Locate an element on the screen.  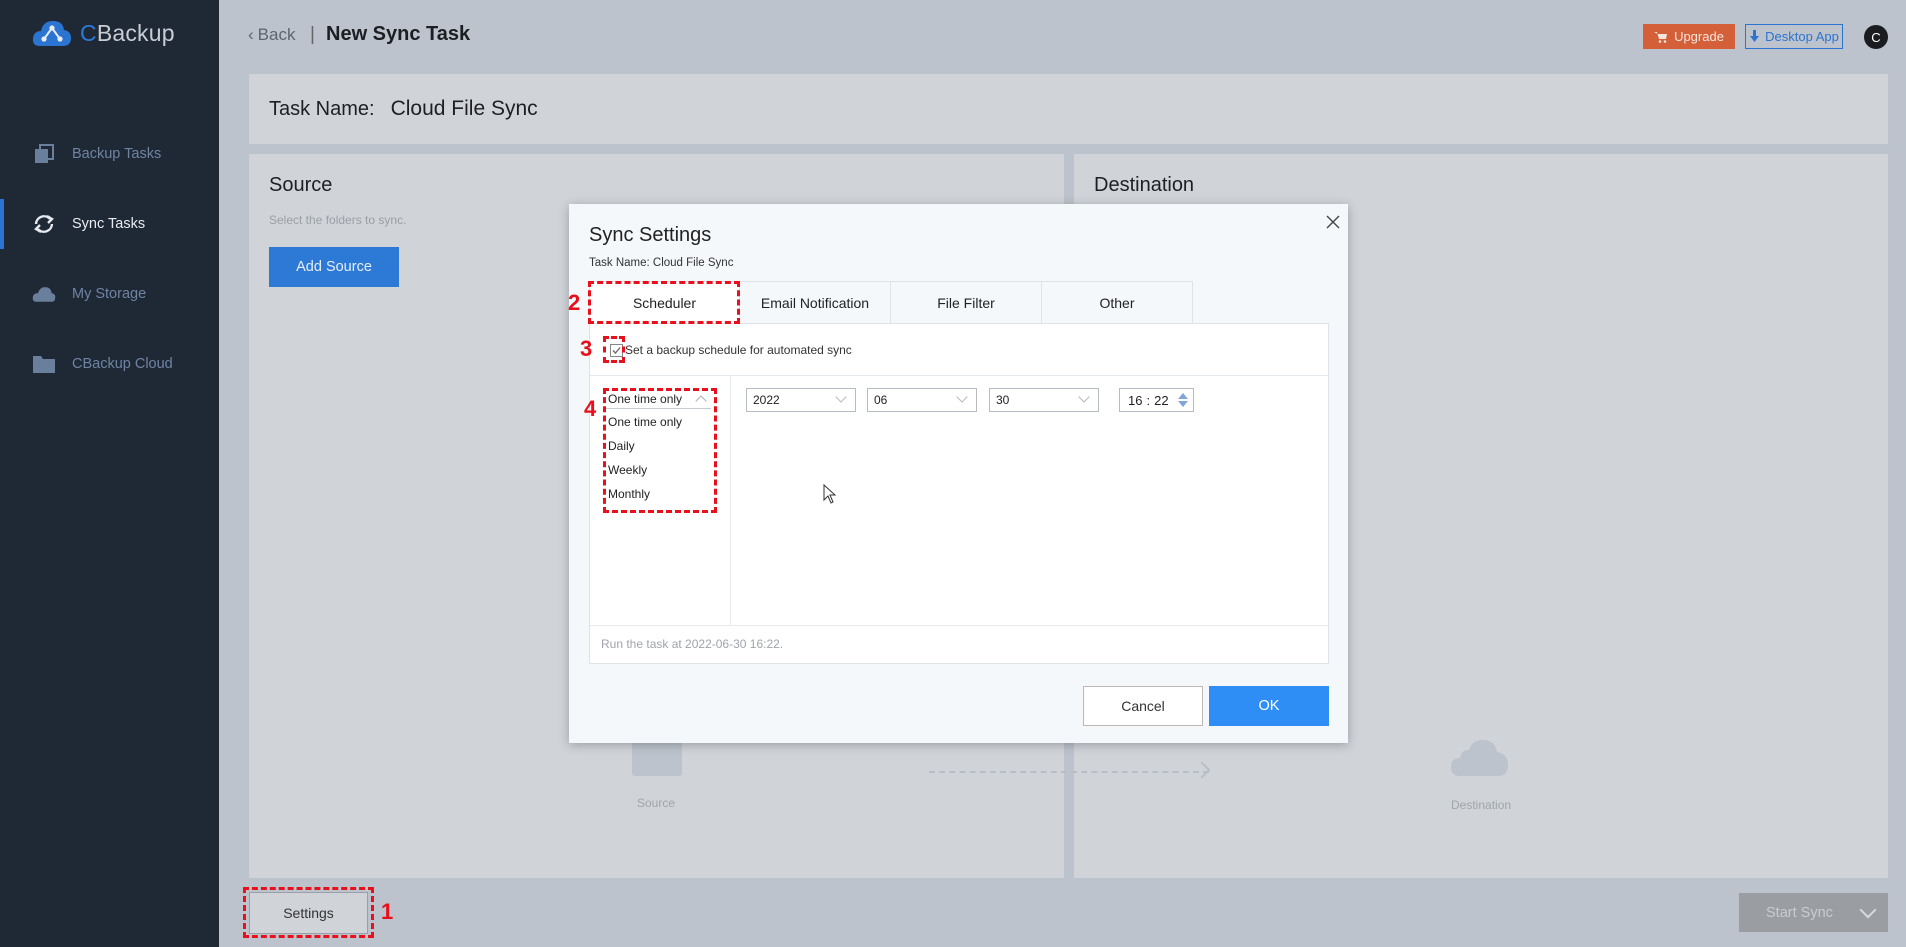
tab-file-filter: File Filter is located at coordinates (966, 302).